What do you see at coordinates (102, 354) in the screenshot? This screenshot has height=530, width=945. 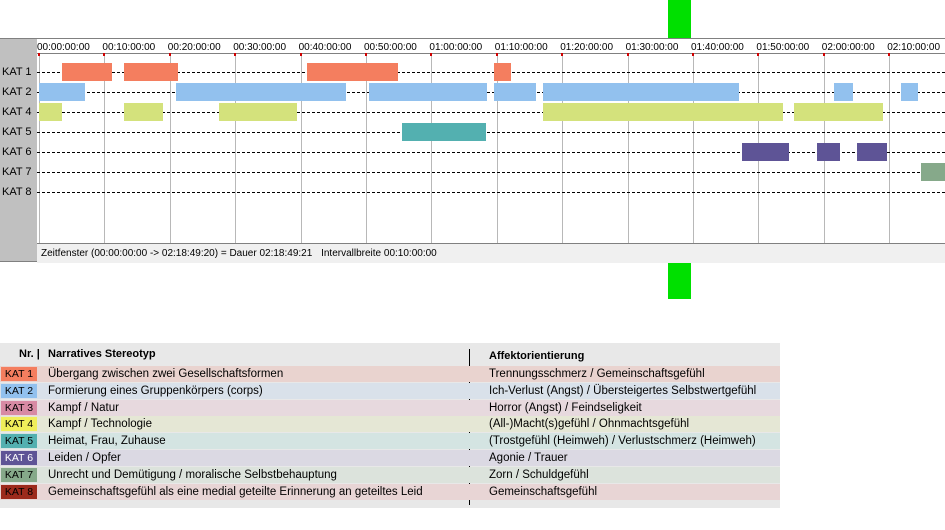 I see `legend-header-stereotype: Narratives Stereotyp` at bounding box center [102, 354].